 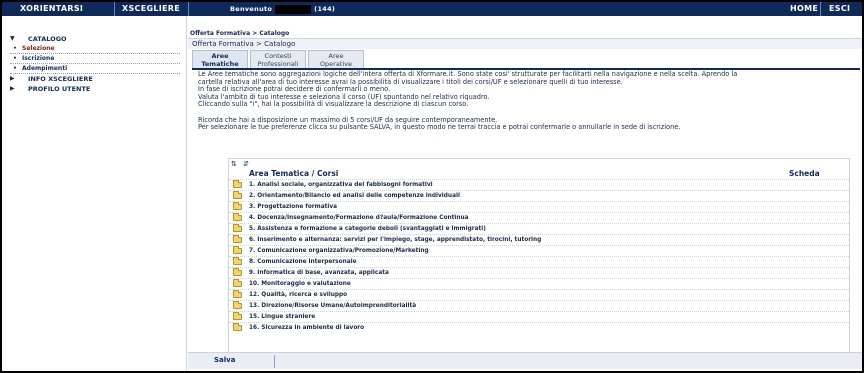 I want to click on redacted-username, so click(x=293, y=9).